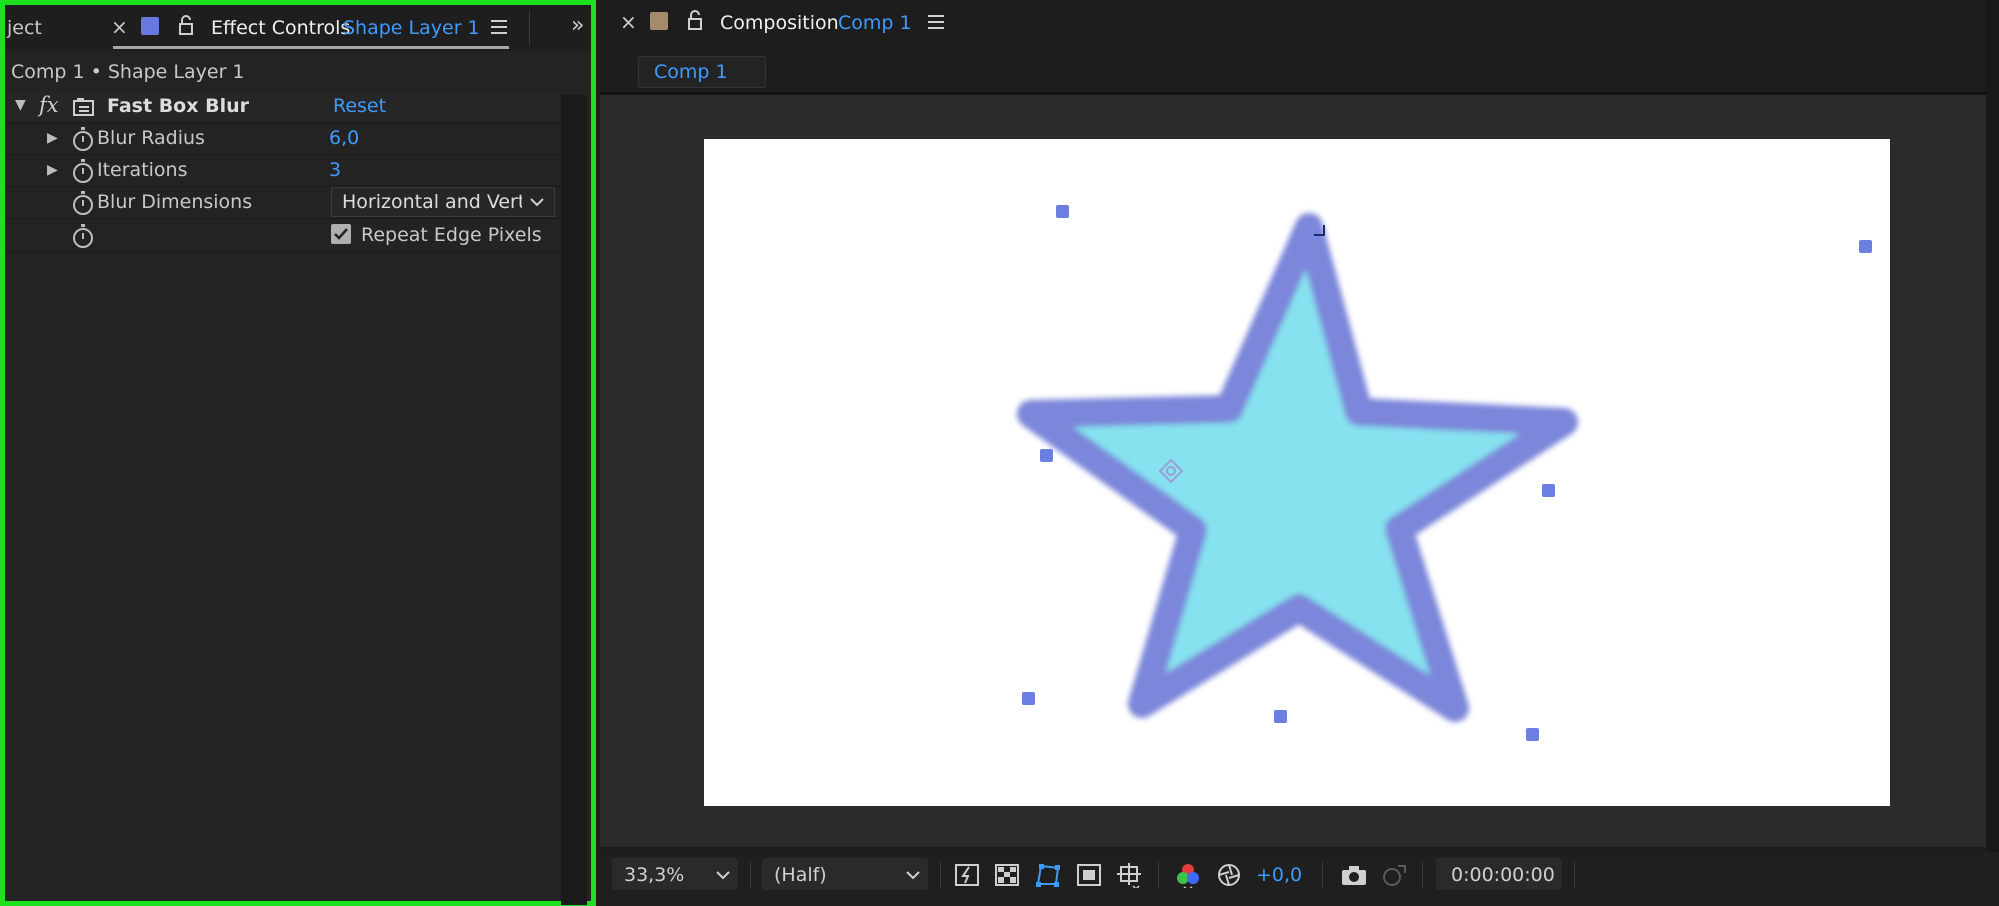  I want to click on repeat-edge-checkbox, so click(341, 234).